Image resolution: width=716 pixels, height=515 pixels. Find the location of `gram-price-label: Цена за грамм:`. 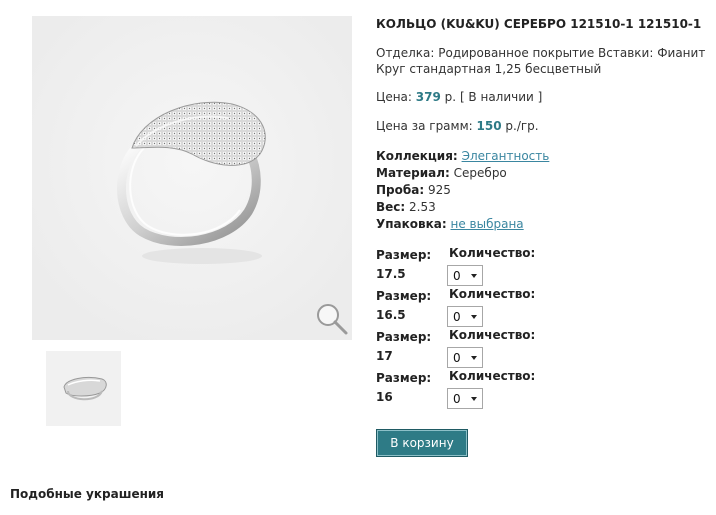

gram-price-label: Цена за грамм: is located at coordinates (424, 126).